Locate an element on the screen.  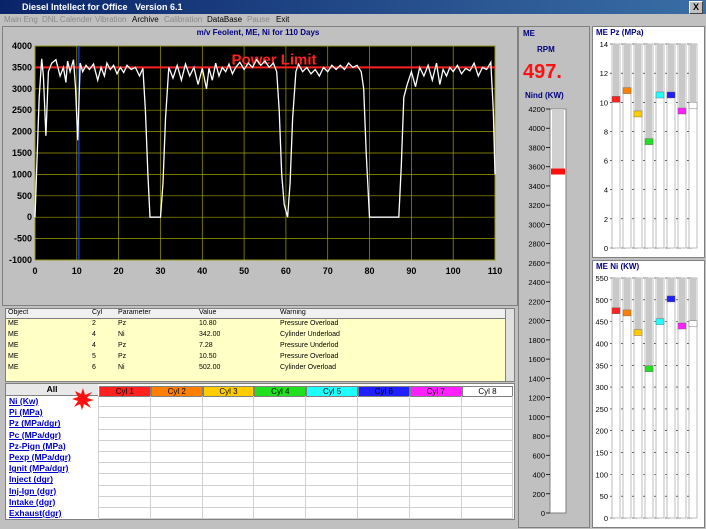
table-row: ME 2 Pz 10.80 Pressure Overload is located at coordinates (256, 324).